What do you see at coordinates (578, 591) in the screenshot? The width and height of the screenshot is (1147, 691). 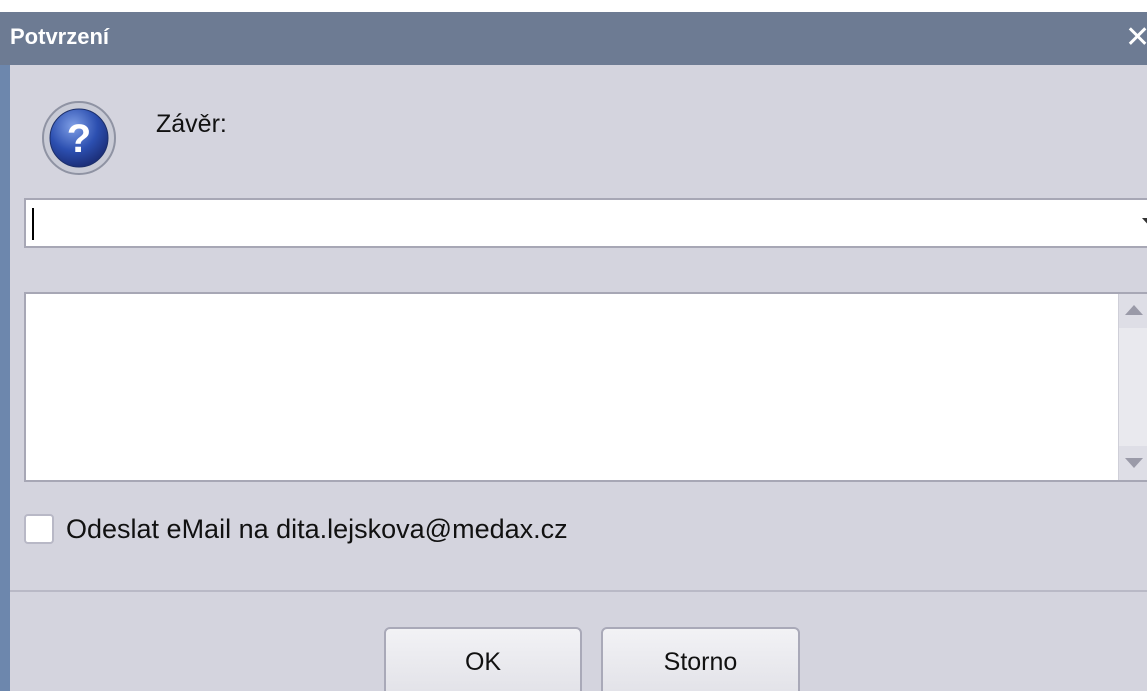 I see `separator` at bounding box center [578, 591].